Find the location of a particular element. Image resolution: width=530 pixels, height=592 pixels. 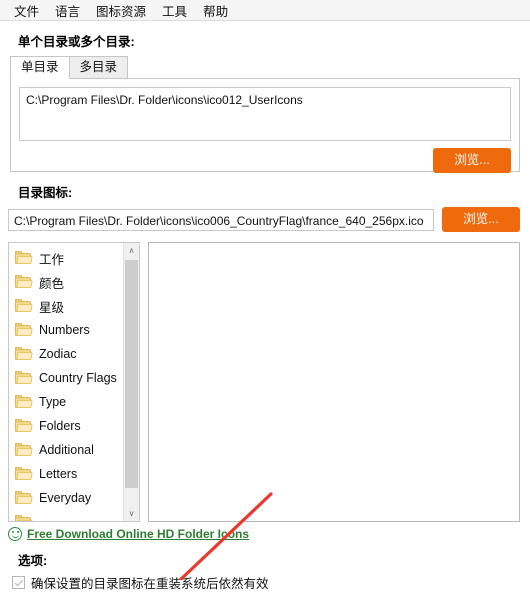

list-item: Additional is located at coordinates (66, 450).